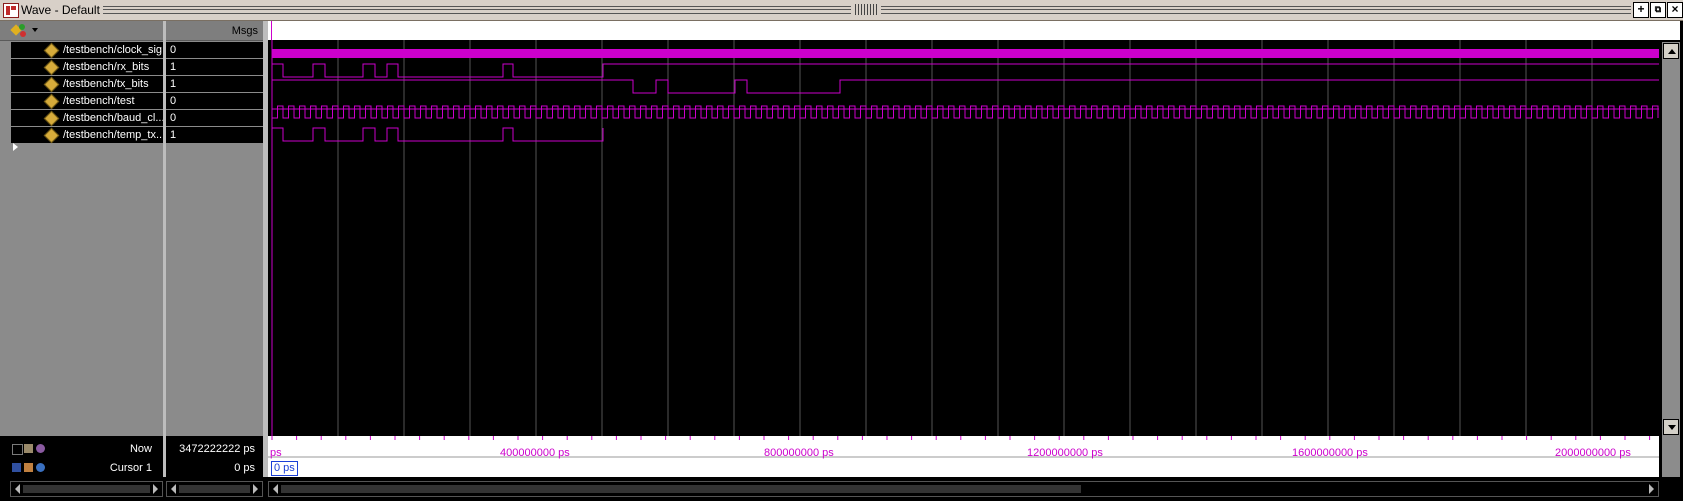  I want to click on temp-tx-wave, so click(438, 134).